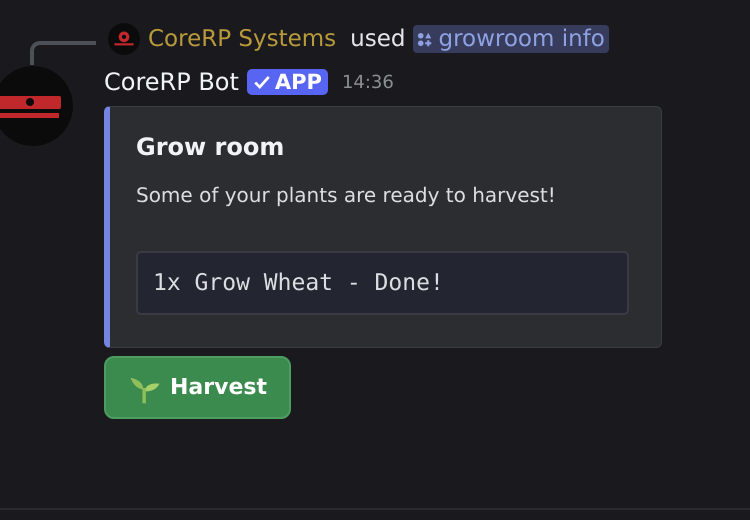 Image resolution: width=750 pixels, height=520 pixels. What do you see at coordinates (197, 387) in the screenshot?
I see `harvest-button: Harvest` at bounding box center [197, 387].